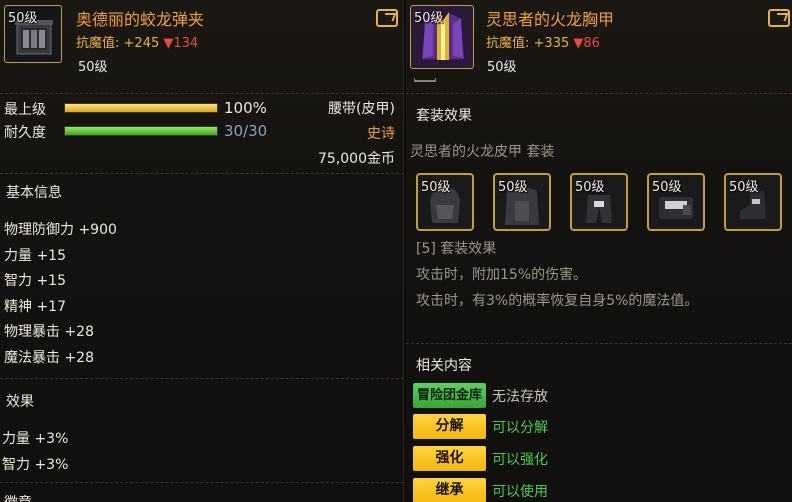 This screenshot has width=792, height=502. What do you see at coordinates (18, 497) in the screenshot?
I see `section-title-cut-off: 徽章` at bounding box center [18, 497].